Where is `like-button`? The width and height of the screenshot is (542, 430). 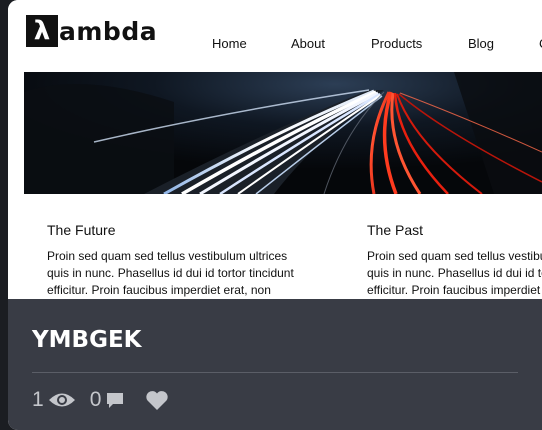
like-button is located at coordinates (157, 400).